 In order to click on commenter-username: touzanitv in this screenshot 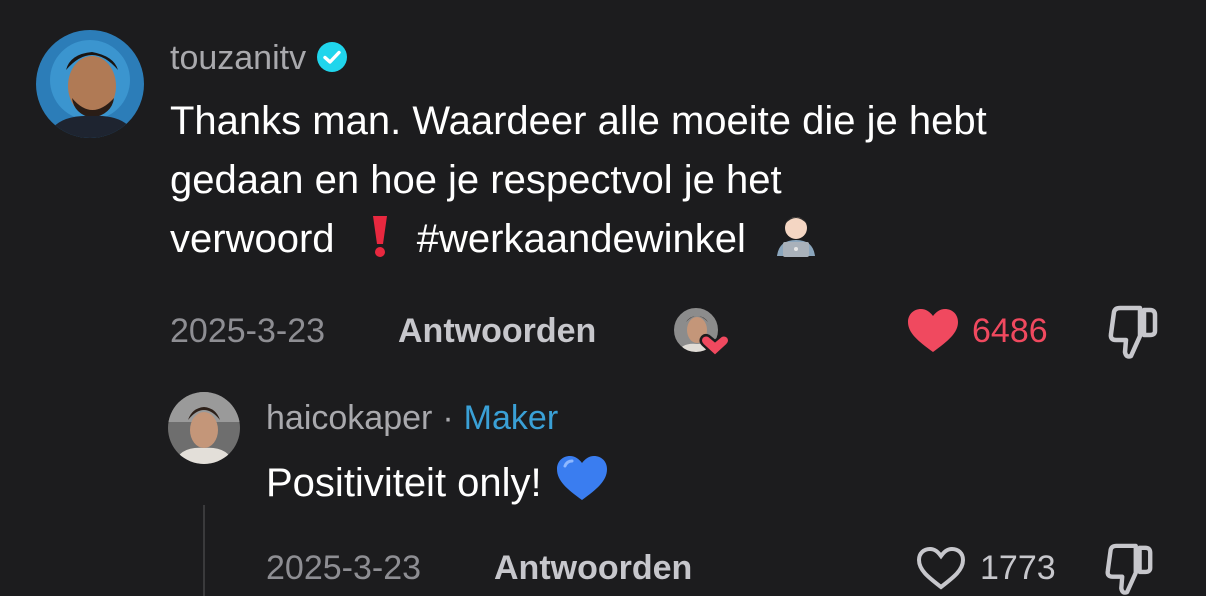, I will do `click(259, 60)`.